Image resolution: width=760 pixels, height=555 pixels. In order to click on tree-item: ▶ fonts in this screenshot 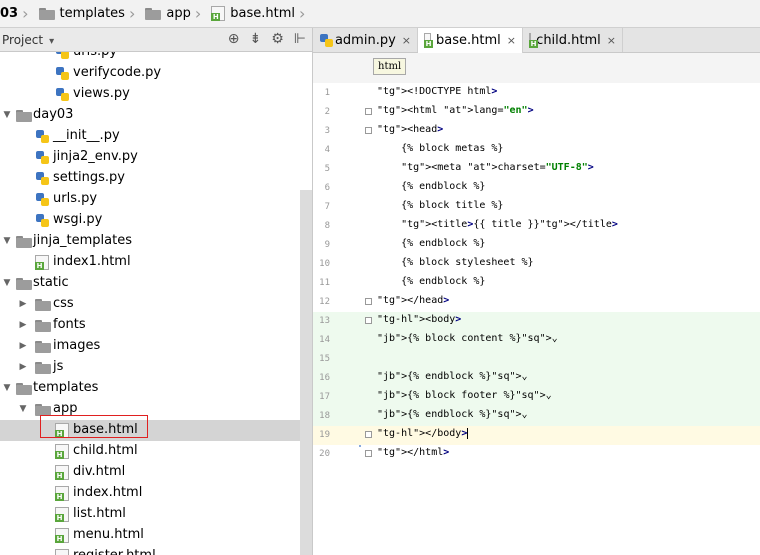, I will do `click(156, 325)`.